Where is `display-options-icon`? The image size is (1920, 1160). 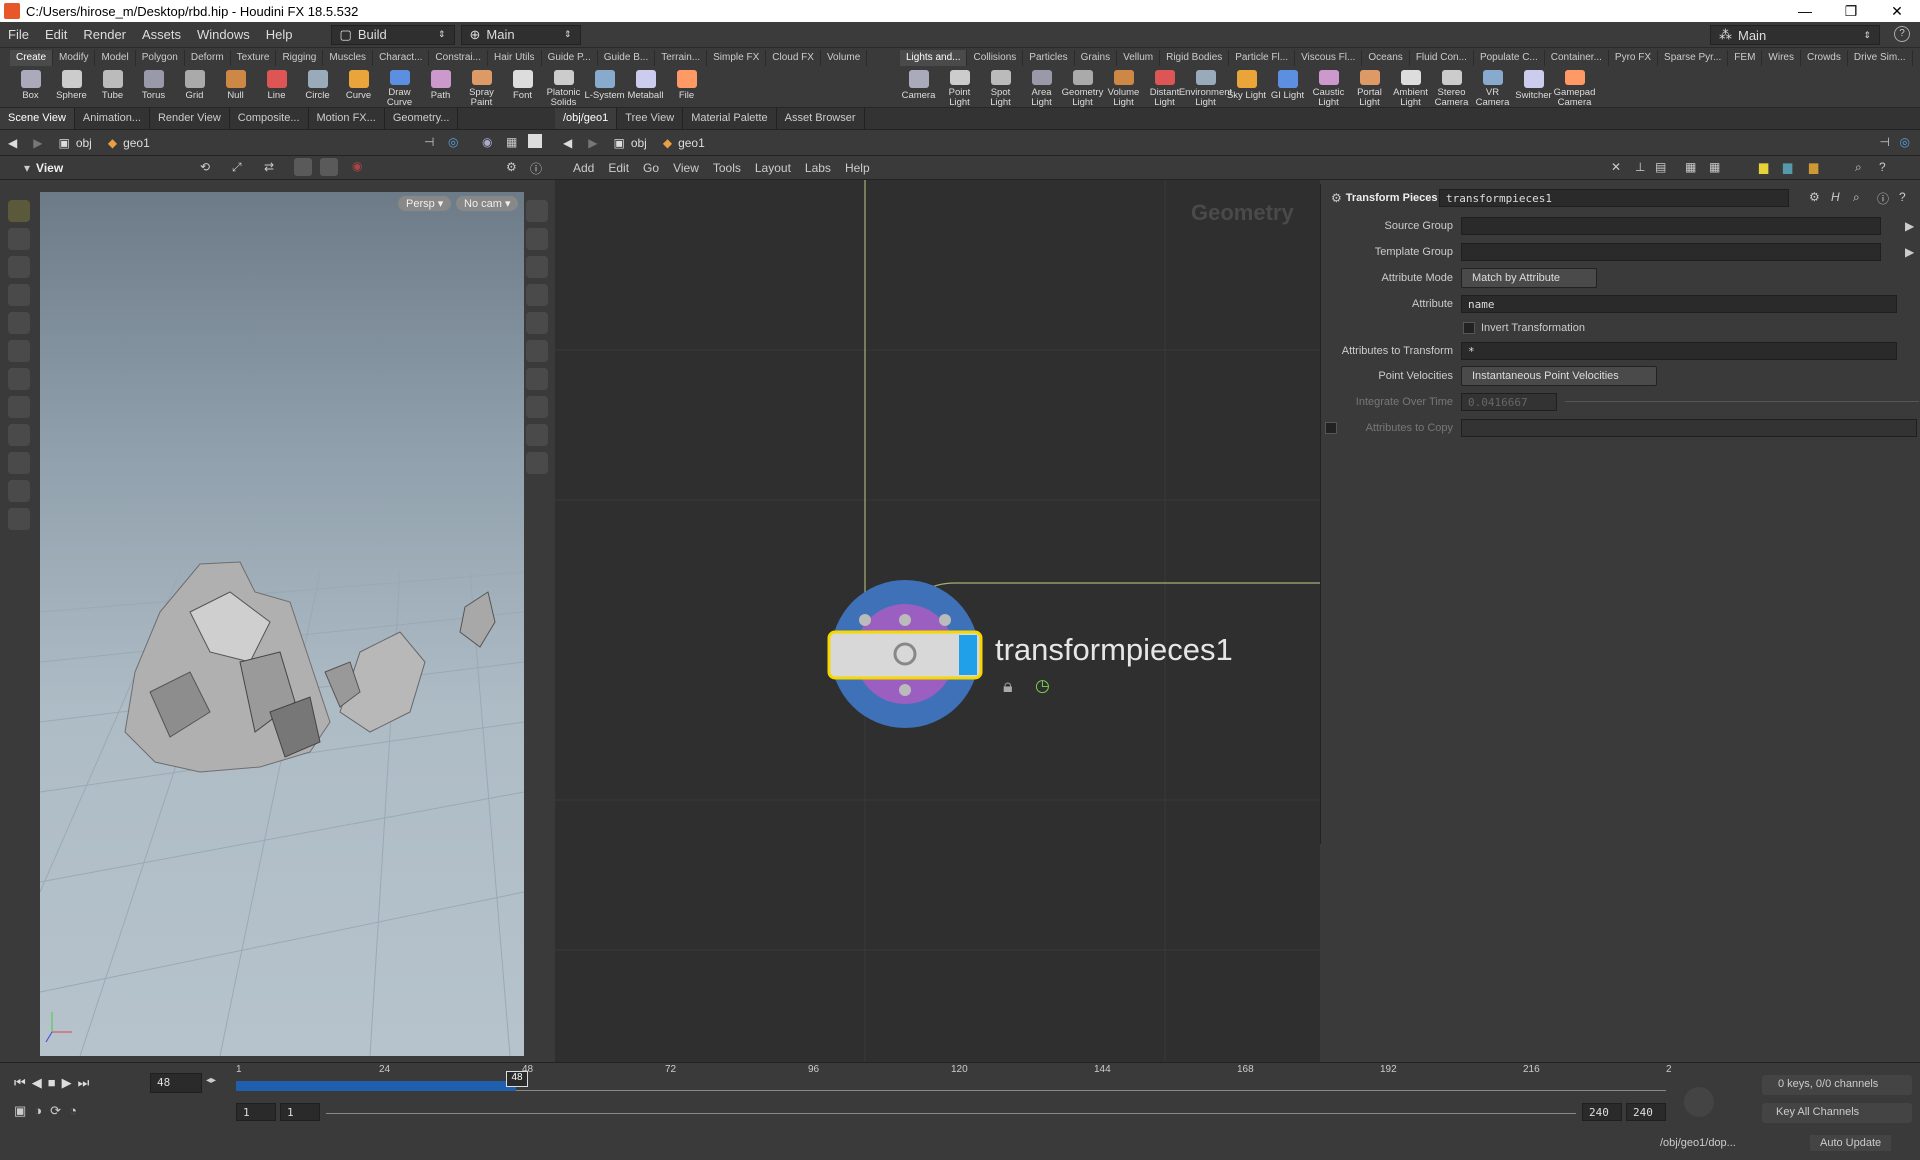 display-options-icon is located at coordinates (537, 211).